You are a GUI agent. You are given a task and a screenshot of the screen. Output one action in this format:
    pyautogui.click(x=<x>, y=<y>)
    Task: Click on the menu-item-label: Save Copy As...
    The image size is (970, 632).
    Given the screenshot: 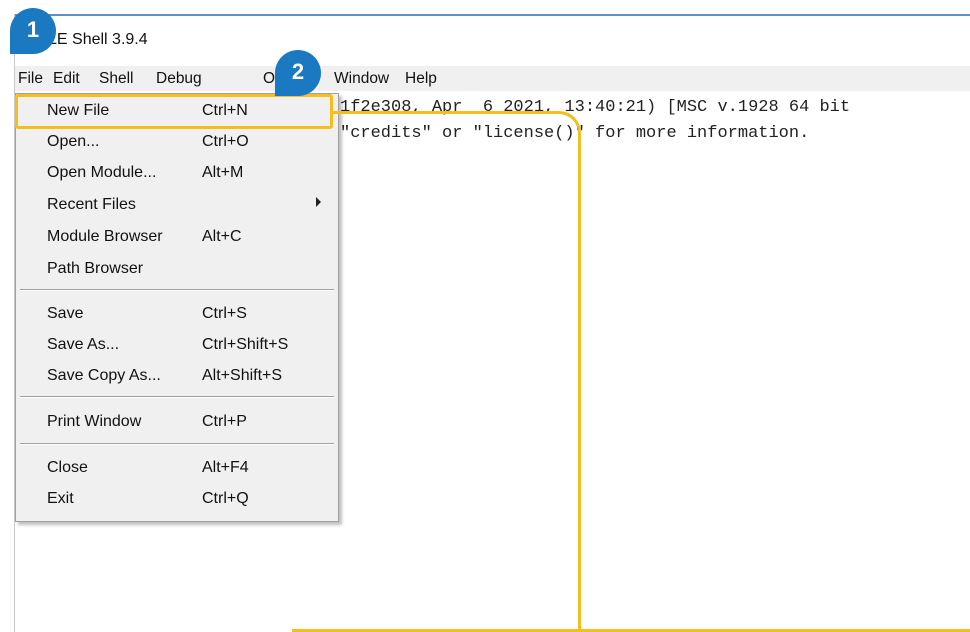 What is the action you would take?
    pyautogui.click(x=104, y=375)
    